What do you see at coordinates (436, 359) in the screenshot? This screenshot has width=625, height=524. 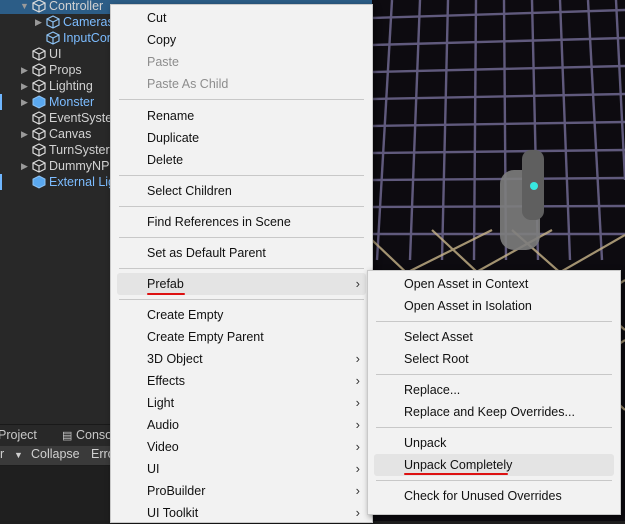 I see `menu-item-label: Select Root` at bounding box center [436, 359].